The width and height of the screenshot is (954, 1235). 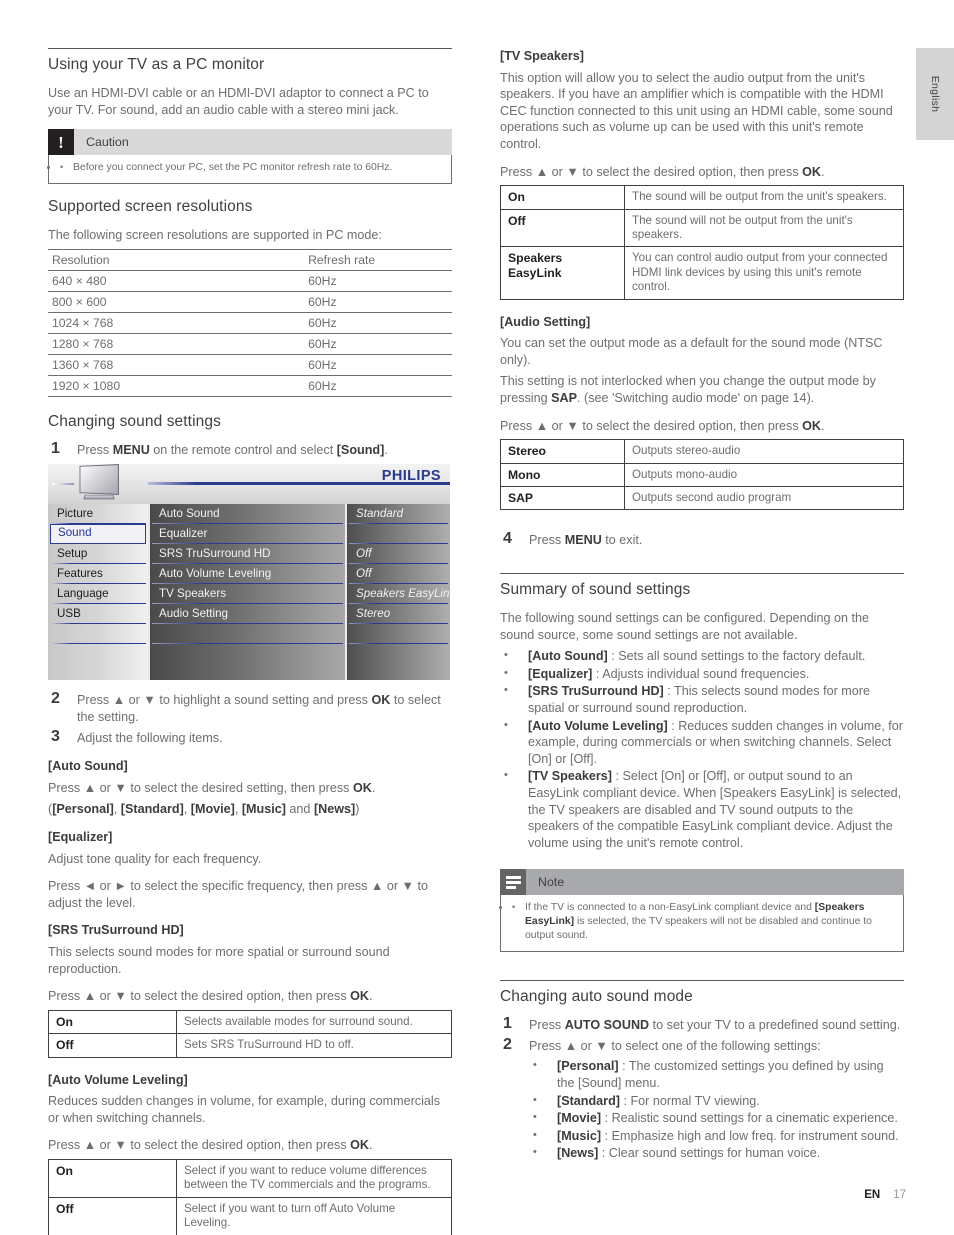 I want to click on osd-menu-item: Stereo, so click(x=398, y=614).